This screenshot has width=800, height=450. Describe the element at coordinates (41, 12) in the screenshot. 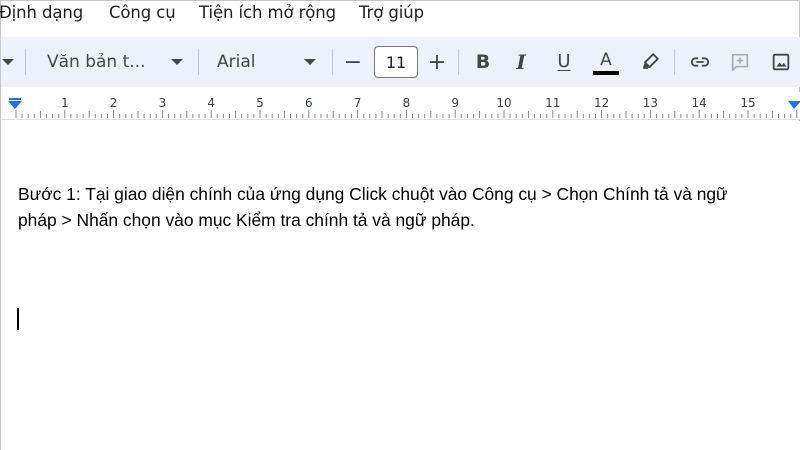

I see `menu-dinh-dang: Định dạng` at that location.